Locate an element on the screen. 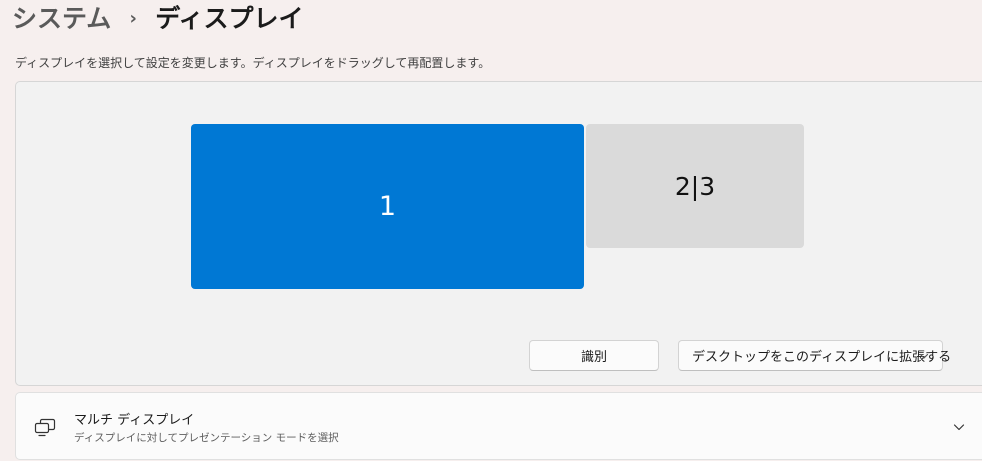 This screenshot has width=982, height=461. monitor-1-label: 1 is located at coordinates (387, 206).